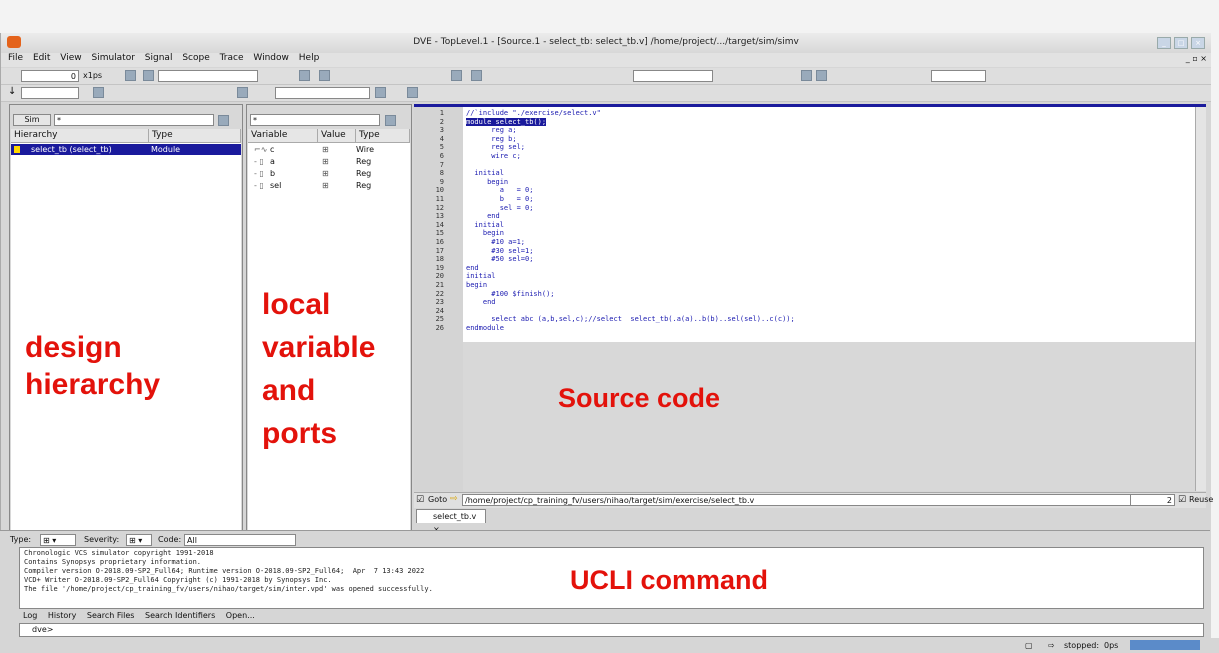  Describe the element at coordinates (958, 76) in the screenshot. I see `zoom-input` at that location.